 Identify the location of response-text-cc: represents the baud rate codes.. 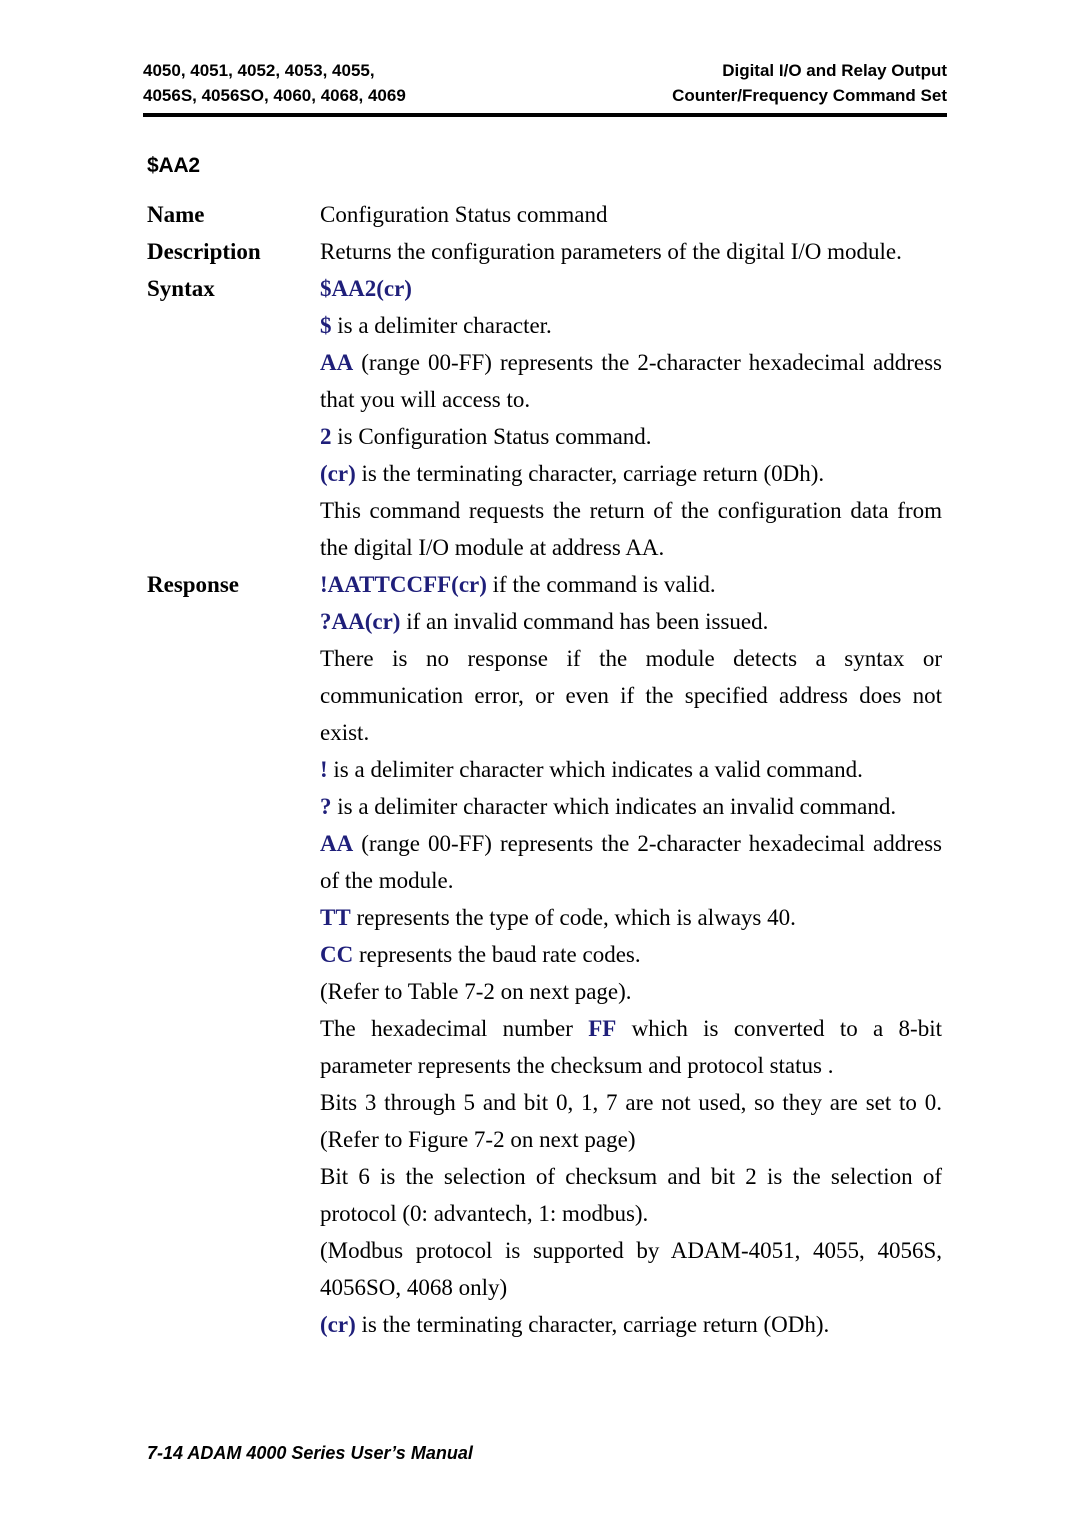
(497, 954).